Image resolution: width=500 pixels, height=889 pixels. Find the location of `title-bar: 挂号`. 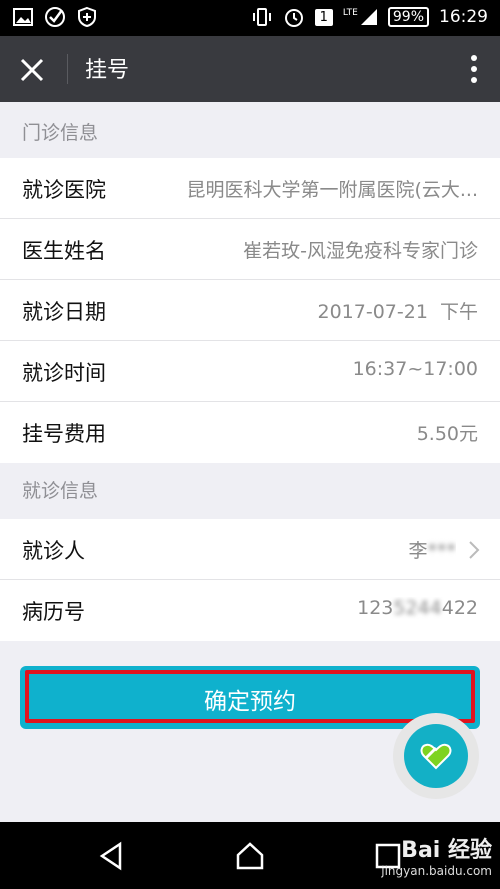

title-bar: 挂号 is located at coordinates (250, 69).